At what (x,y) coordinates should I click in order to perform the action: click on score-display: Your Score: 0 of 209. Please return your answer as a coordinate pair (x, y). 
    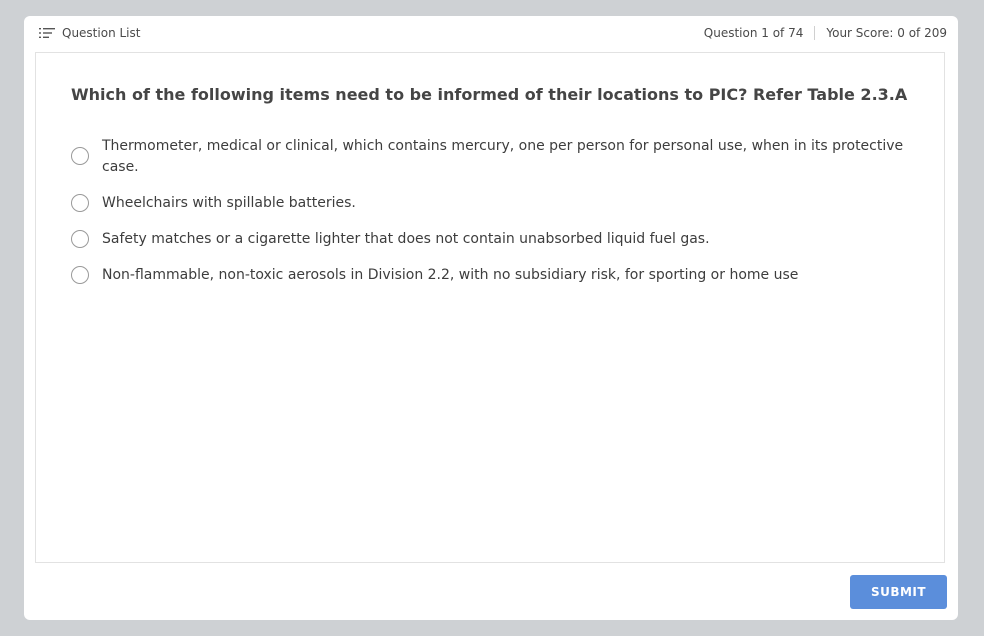
    Looking at the image, I should click on (886, 33).